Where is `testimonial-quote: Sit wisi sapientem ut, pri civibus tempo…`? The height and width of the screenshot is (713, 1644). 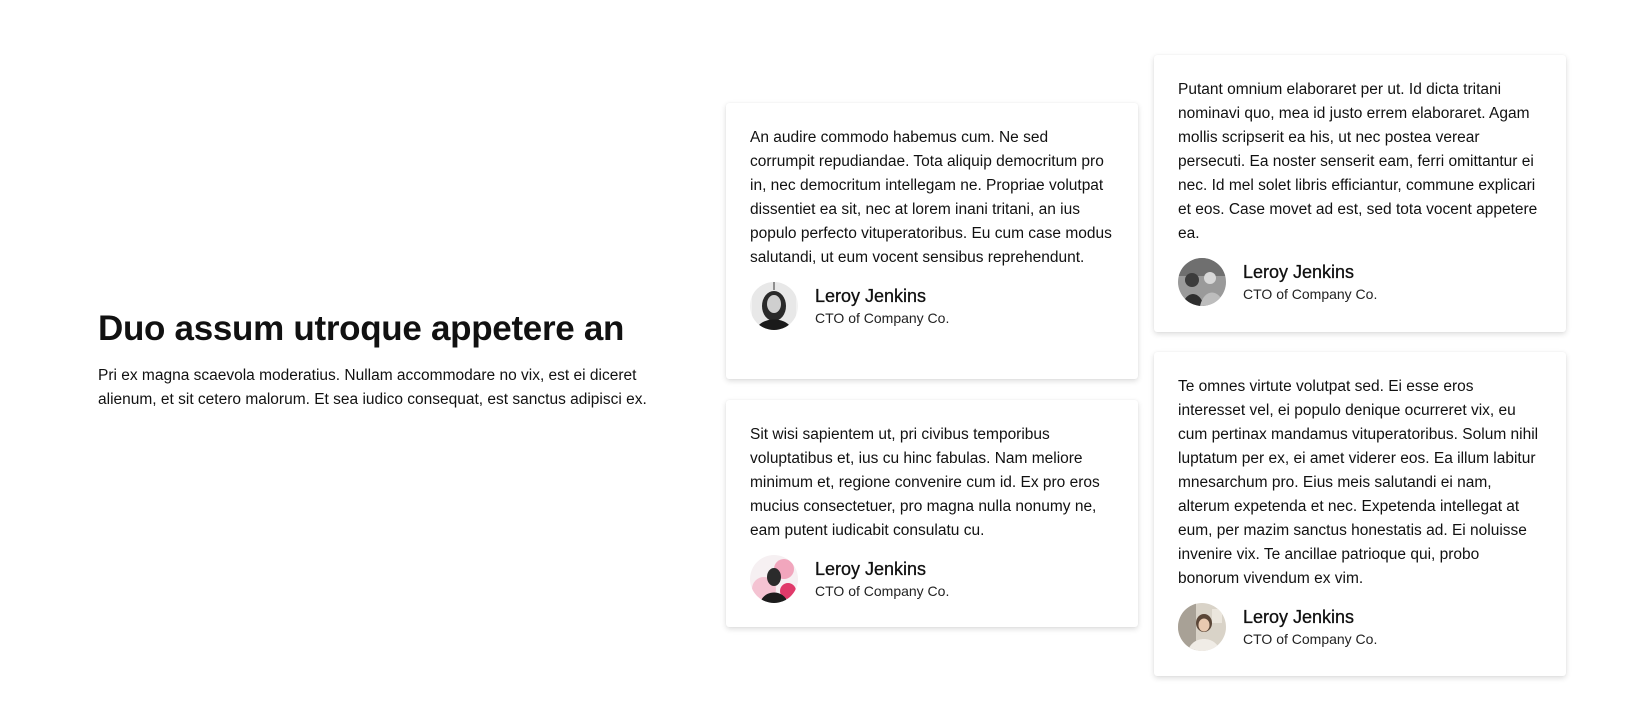
testimonial-quote: Sit wisi sapientem ut, pri civibus tempo… is located at coordinates (925, 482).